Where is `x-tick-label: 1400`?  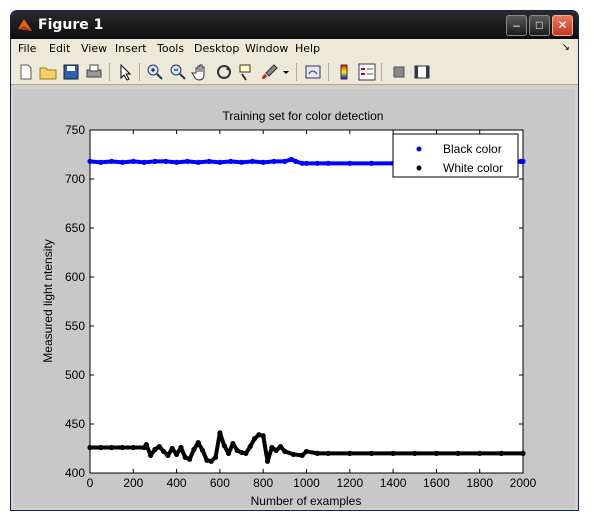 x-tick-label: 1400 is located at coordinates (393, 483).